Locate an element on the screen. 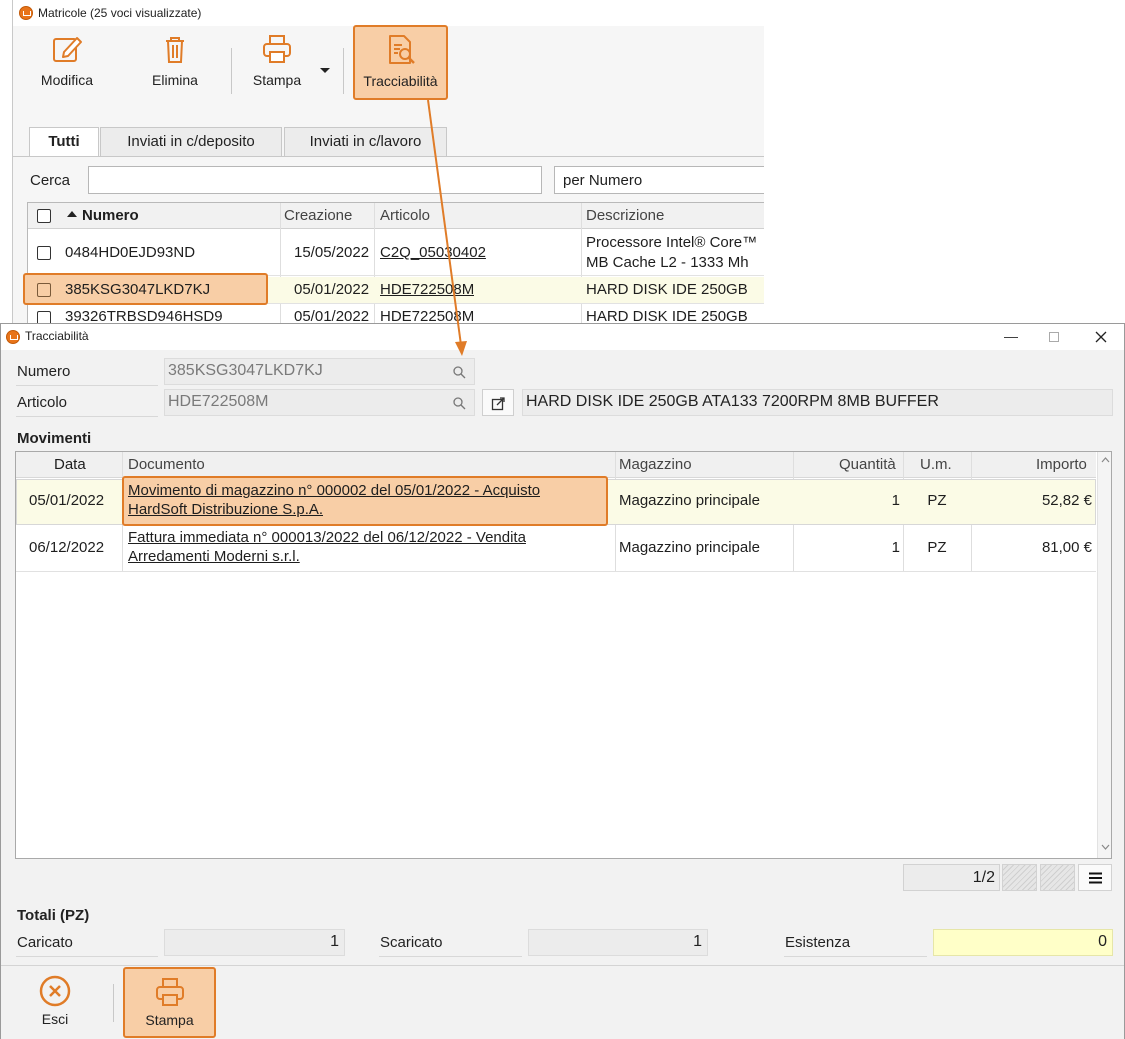  sort-asc-icon is located at coordinates (72, 214).